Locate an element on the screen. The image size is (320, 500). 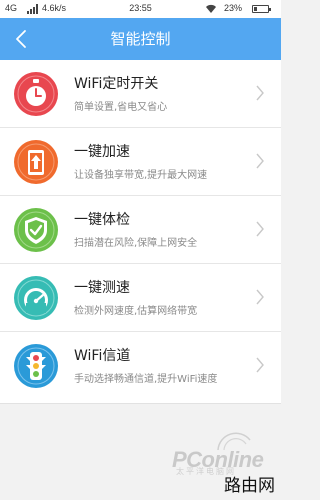
page-title: 智能控制 is located at coordinates (140, 39).